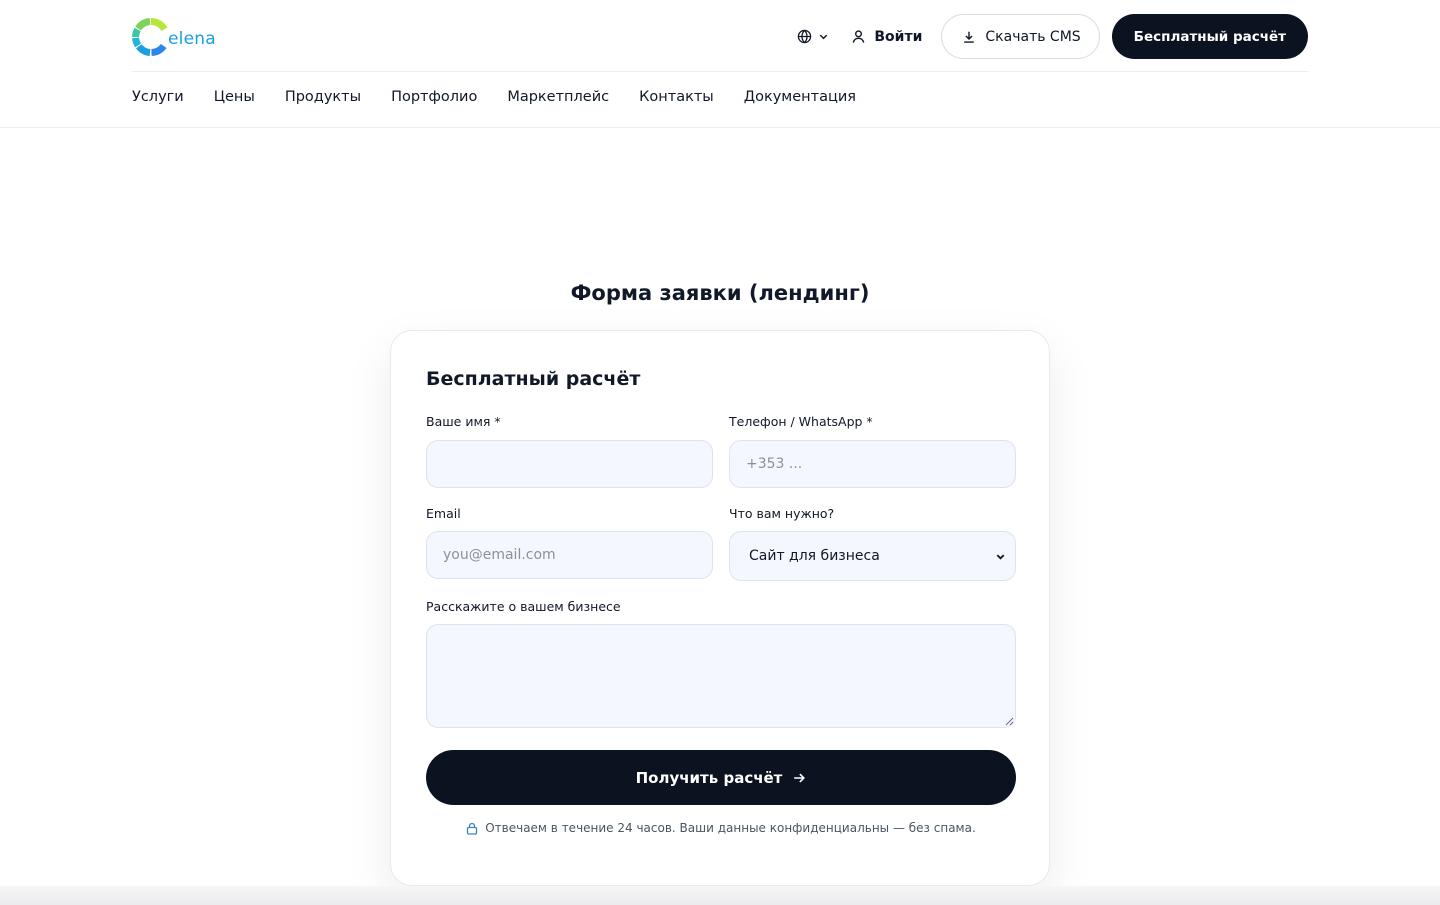 Image resolution: width=1440 pixels, height=905 pixels. What do you see at coordinates (800, 97) in the screenshot?
I see `nav-item-docs: Документация` at bounding box center [800, 97].